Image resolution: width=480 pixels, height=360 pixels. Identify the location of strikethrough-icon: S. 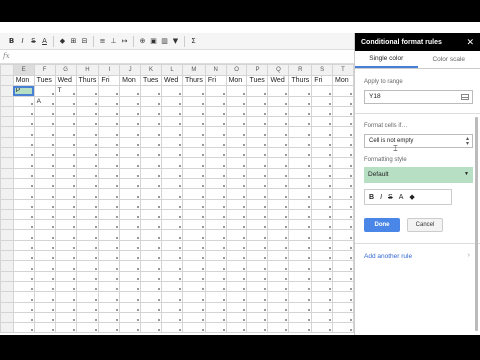
(390, 197).